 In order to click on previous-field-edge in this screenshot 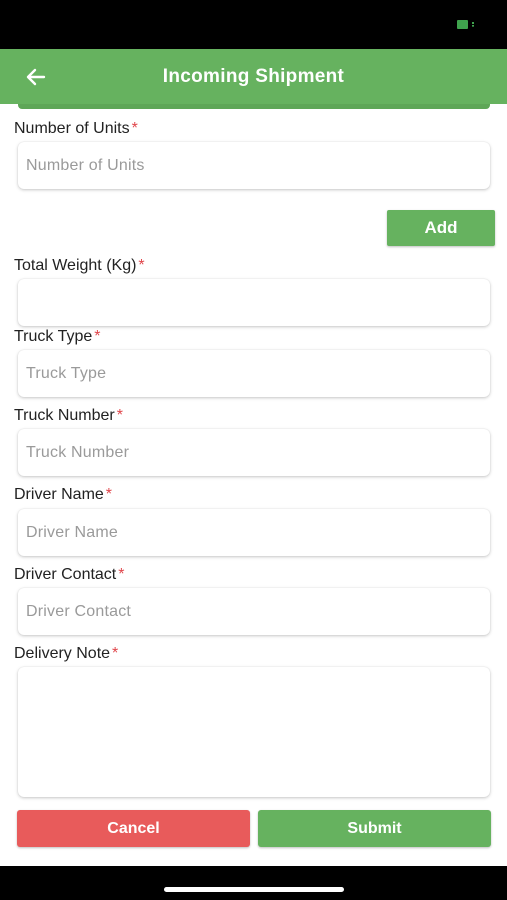, I will do `click(254, 106)`.